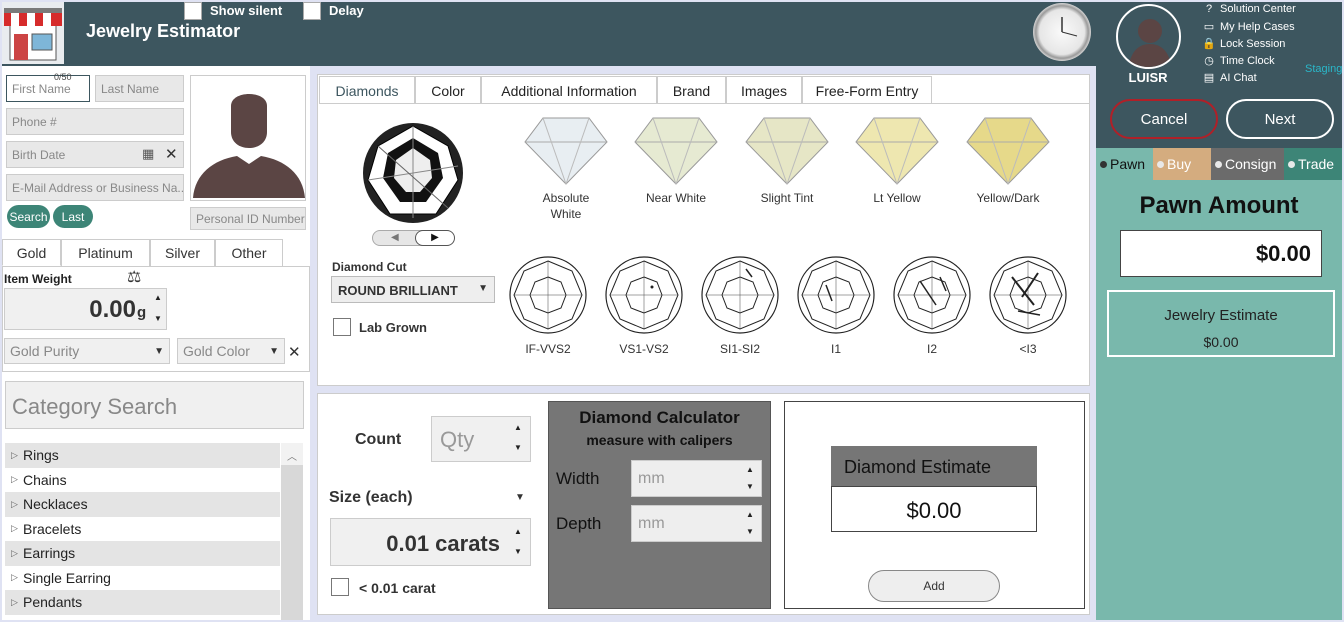  What do you see at coordinates (548, 305) in the screenshot?
I see `clarity-option-if-vvs2: IF-VVS2` at bounding box center [548, 305].